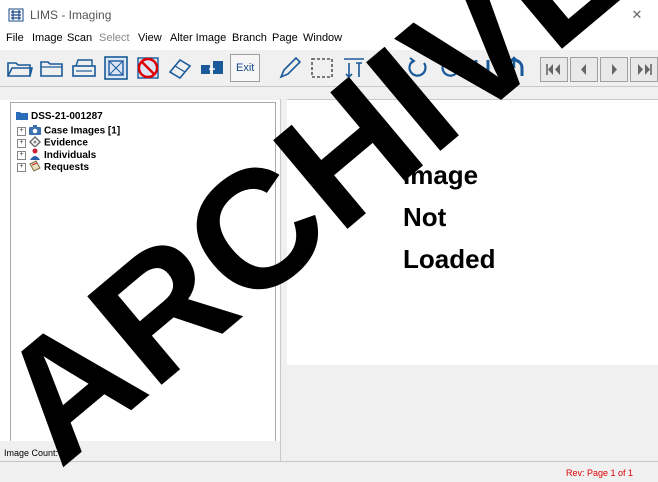 The image size is (658, 482). I want to click on last-page-button, so click(644, 69).